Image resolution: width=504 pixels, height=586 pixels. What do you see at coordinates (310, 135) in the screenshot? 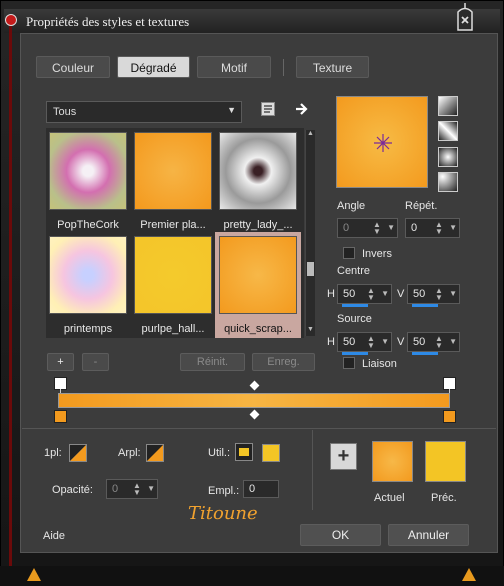
I see `scroll-up-icon: ▲` at bounding box center [310, 135].